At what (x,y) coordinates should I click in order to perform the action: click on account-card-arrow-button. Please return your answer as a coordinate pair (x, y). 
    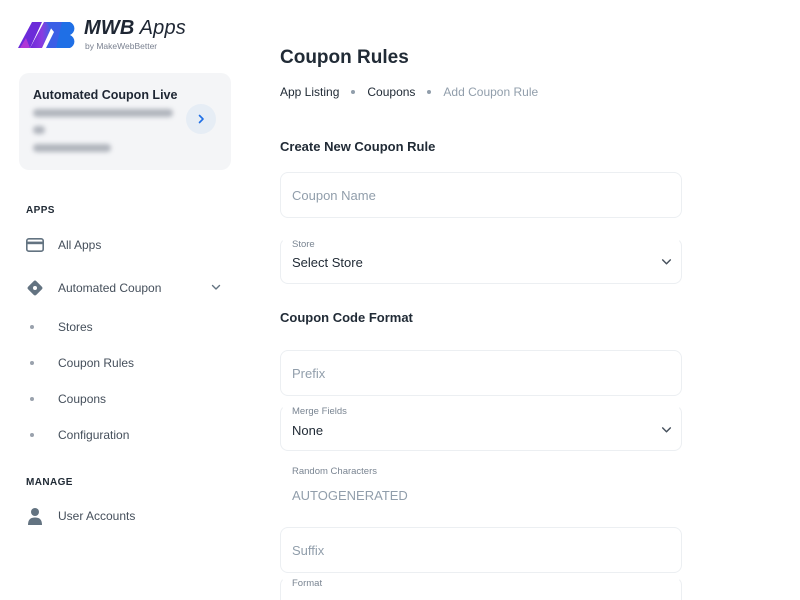
    Looking at the image, I should click on (201, 119).